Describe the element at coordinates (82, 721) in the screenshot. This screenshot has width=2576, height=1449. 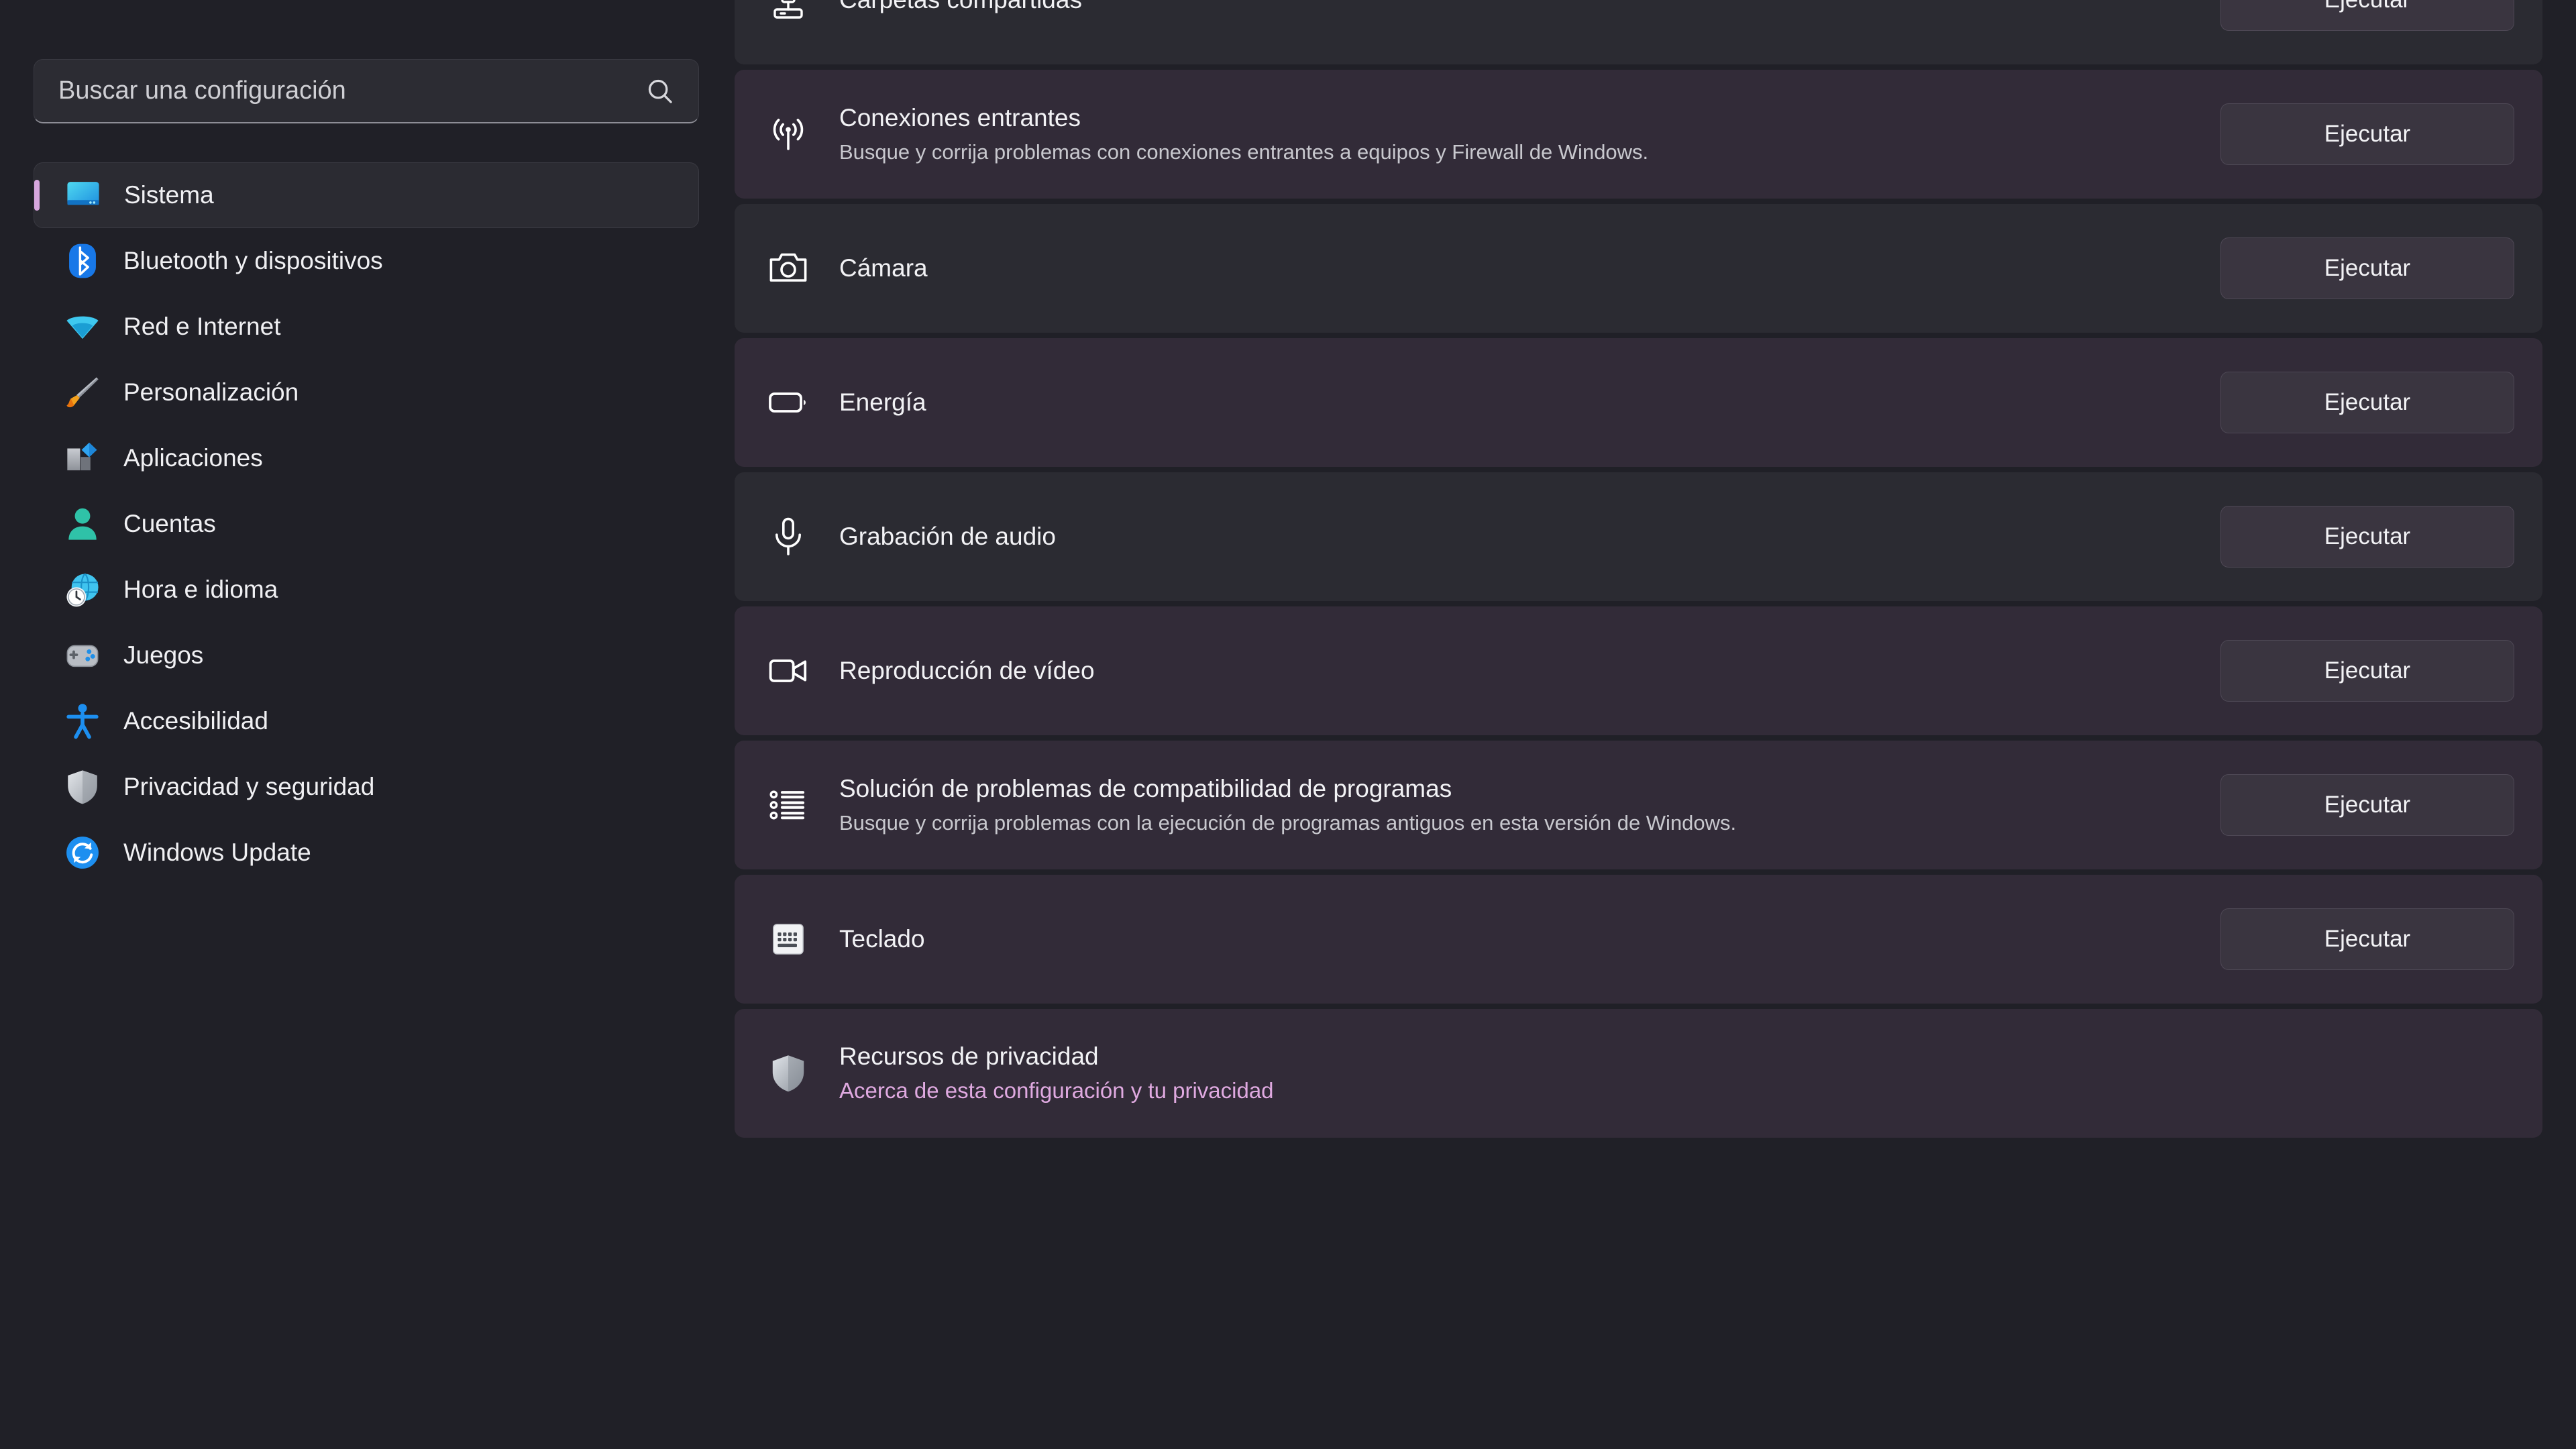
I see `accessibility-icon` at that location.